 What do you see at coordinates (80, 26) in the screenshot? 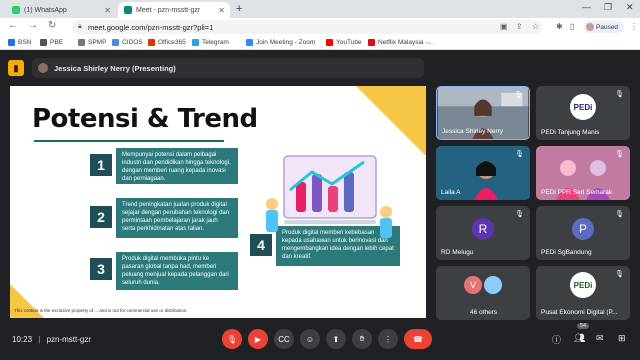
I see `lock-icon: 🔒︎` at bounding box center [80, 26].